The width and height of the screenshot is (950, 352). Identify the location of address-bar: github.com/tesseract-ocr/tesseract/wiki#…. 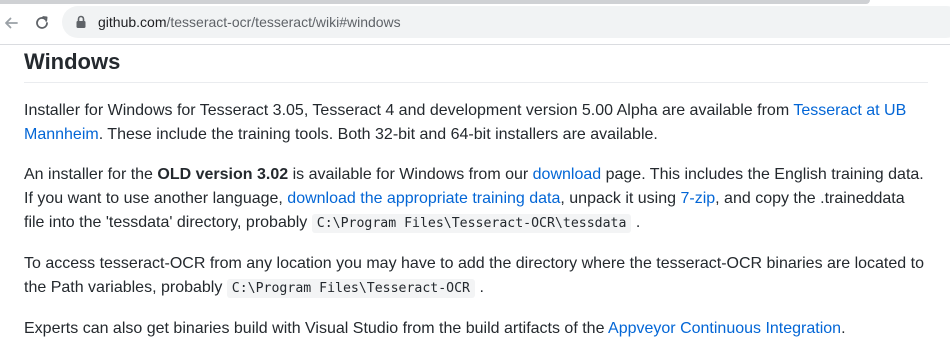
(506, 22).